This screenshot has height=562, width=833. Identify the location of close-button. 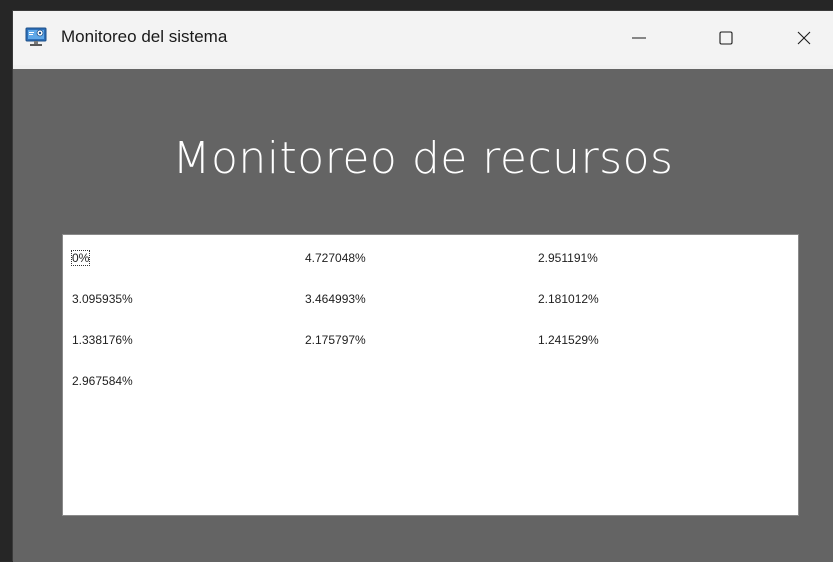
(804, 38).